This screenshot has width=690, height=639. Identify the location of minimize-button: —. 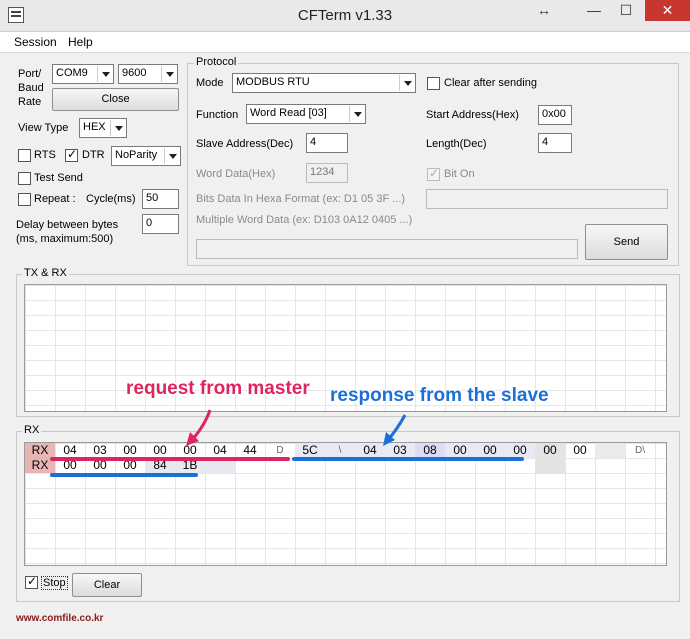
(594, 11).